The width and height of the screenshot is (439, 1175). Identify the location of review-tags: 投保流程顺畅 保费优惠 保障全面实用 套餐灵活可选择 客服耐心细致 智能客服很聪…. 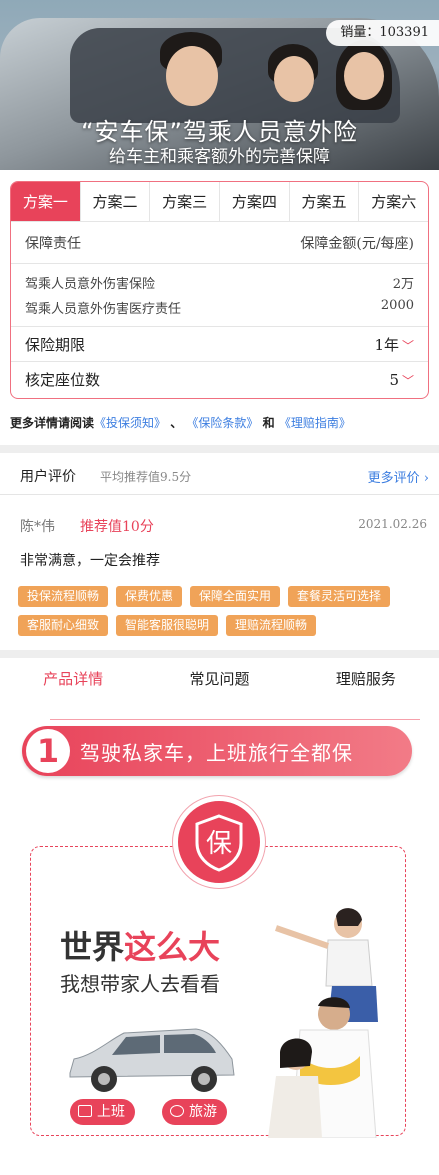
(220, 611).